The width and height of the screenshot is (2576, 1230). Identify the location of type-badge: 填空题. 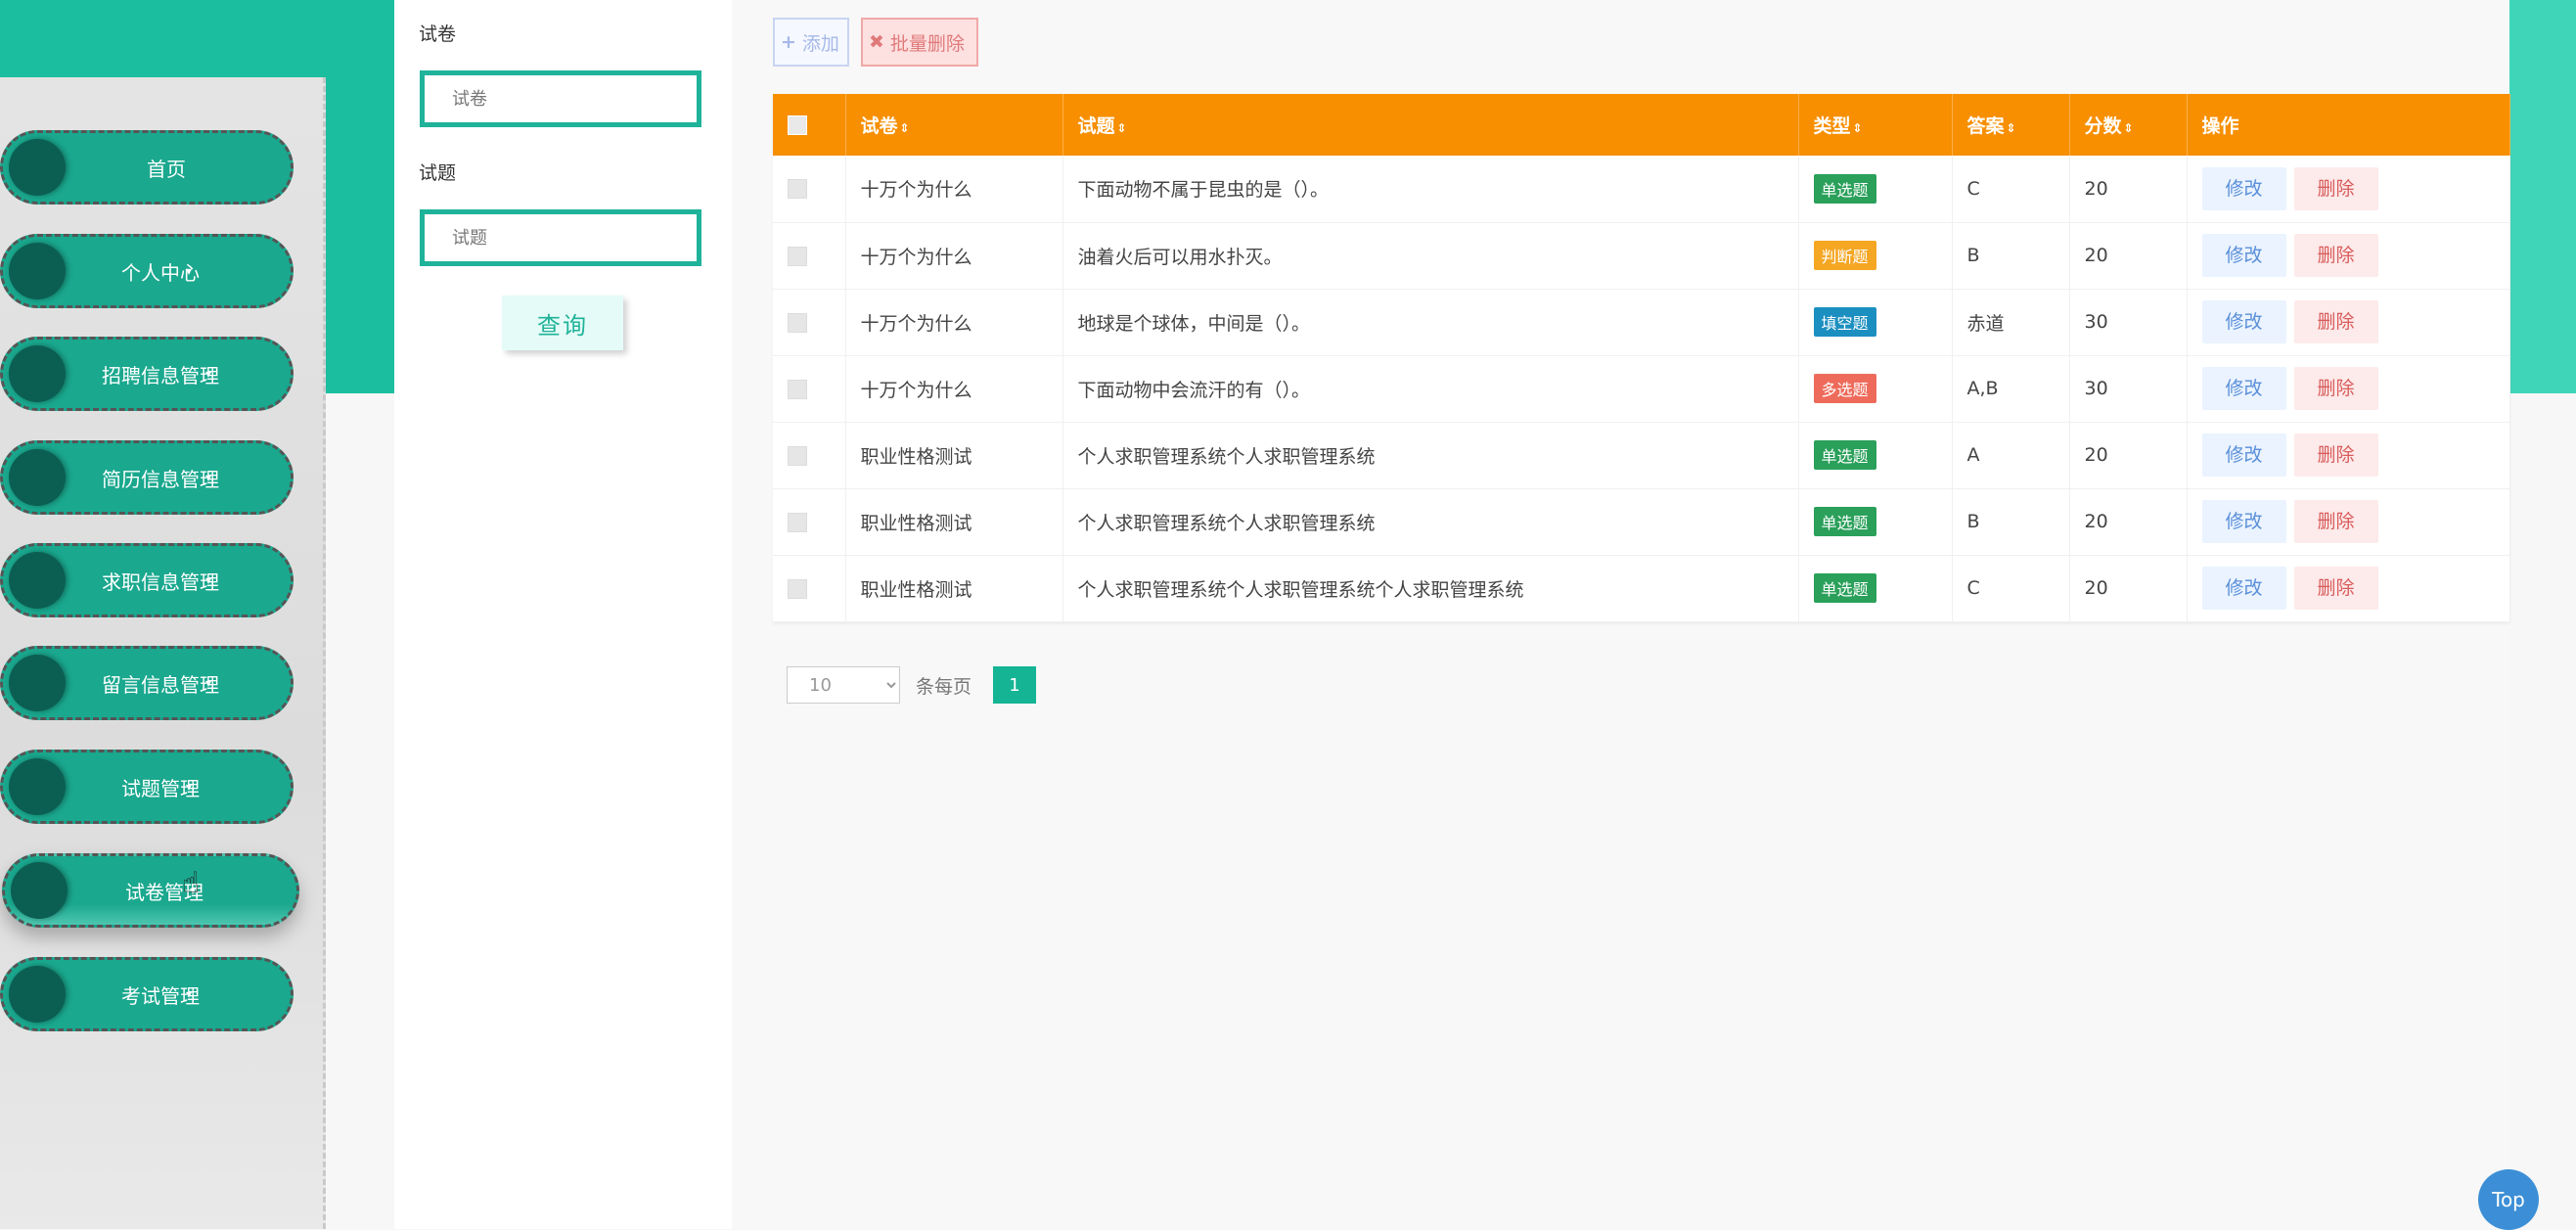
(1844, 322).